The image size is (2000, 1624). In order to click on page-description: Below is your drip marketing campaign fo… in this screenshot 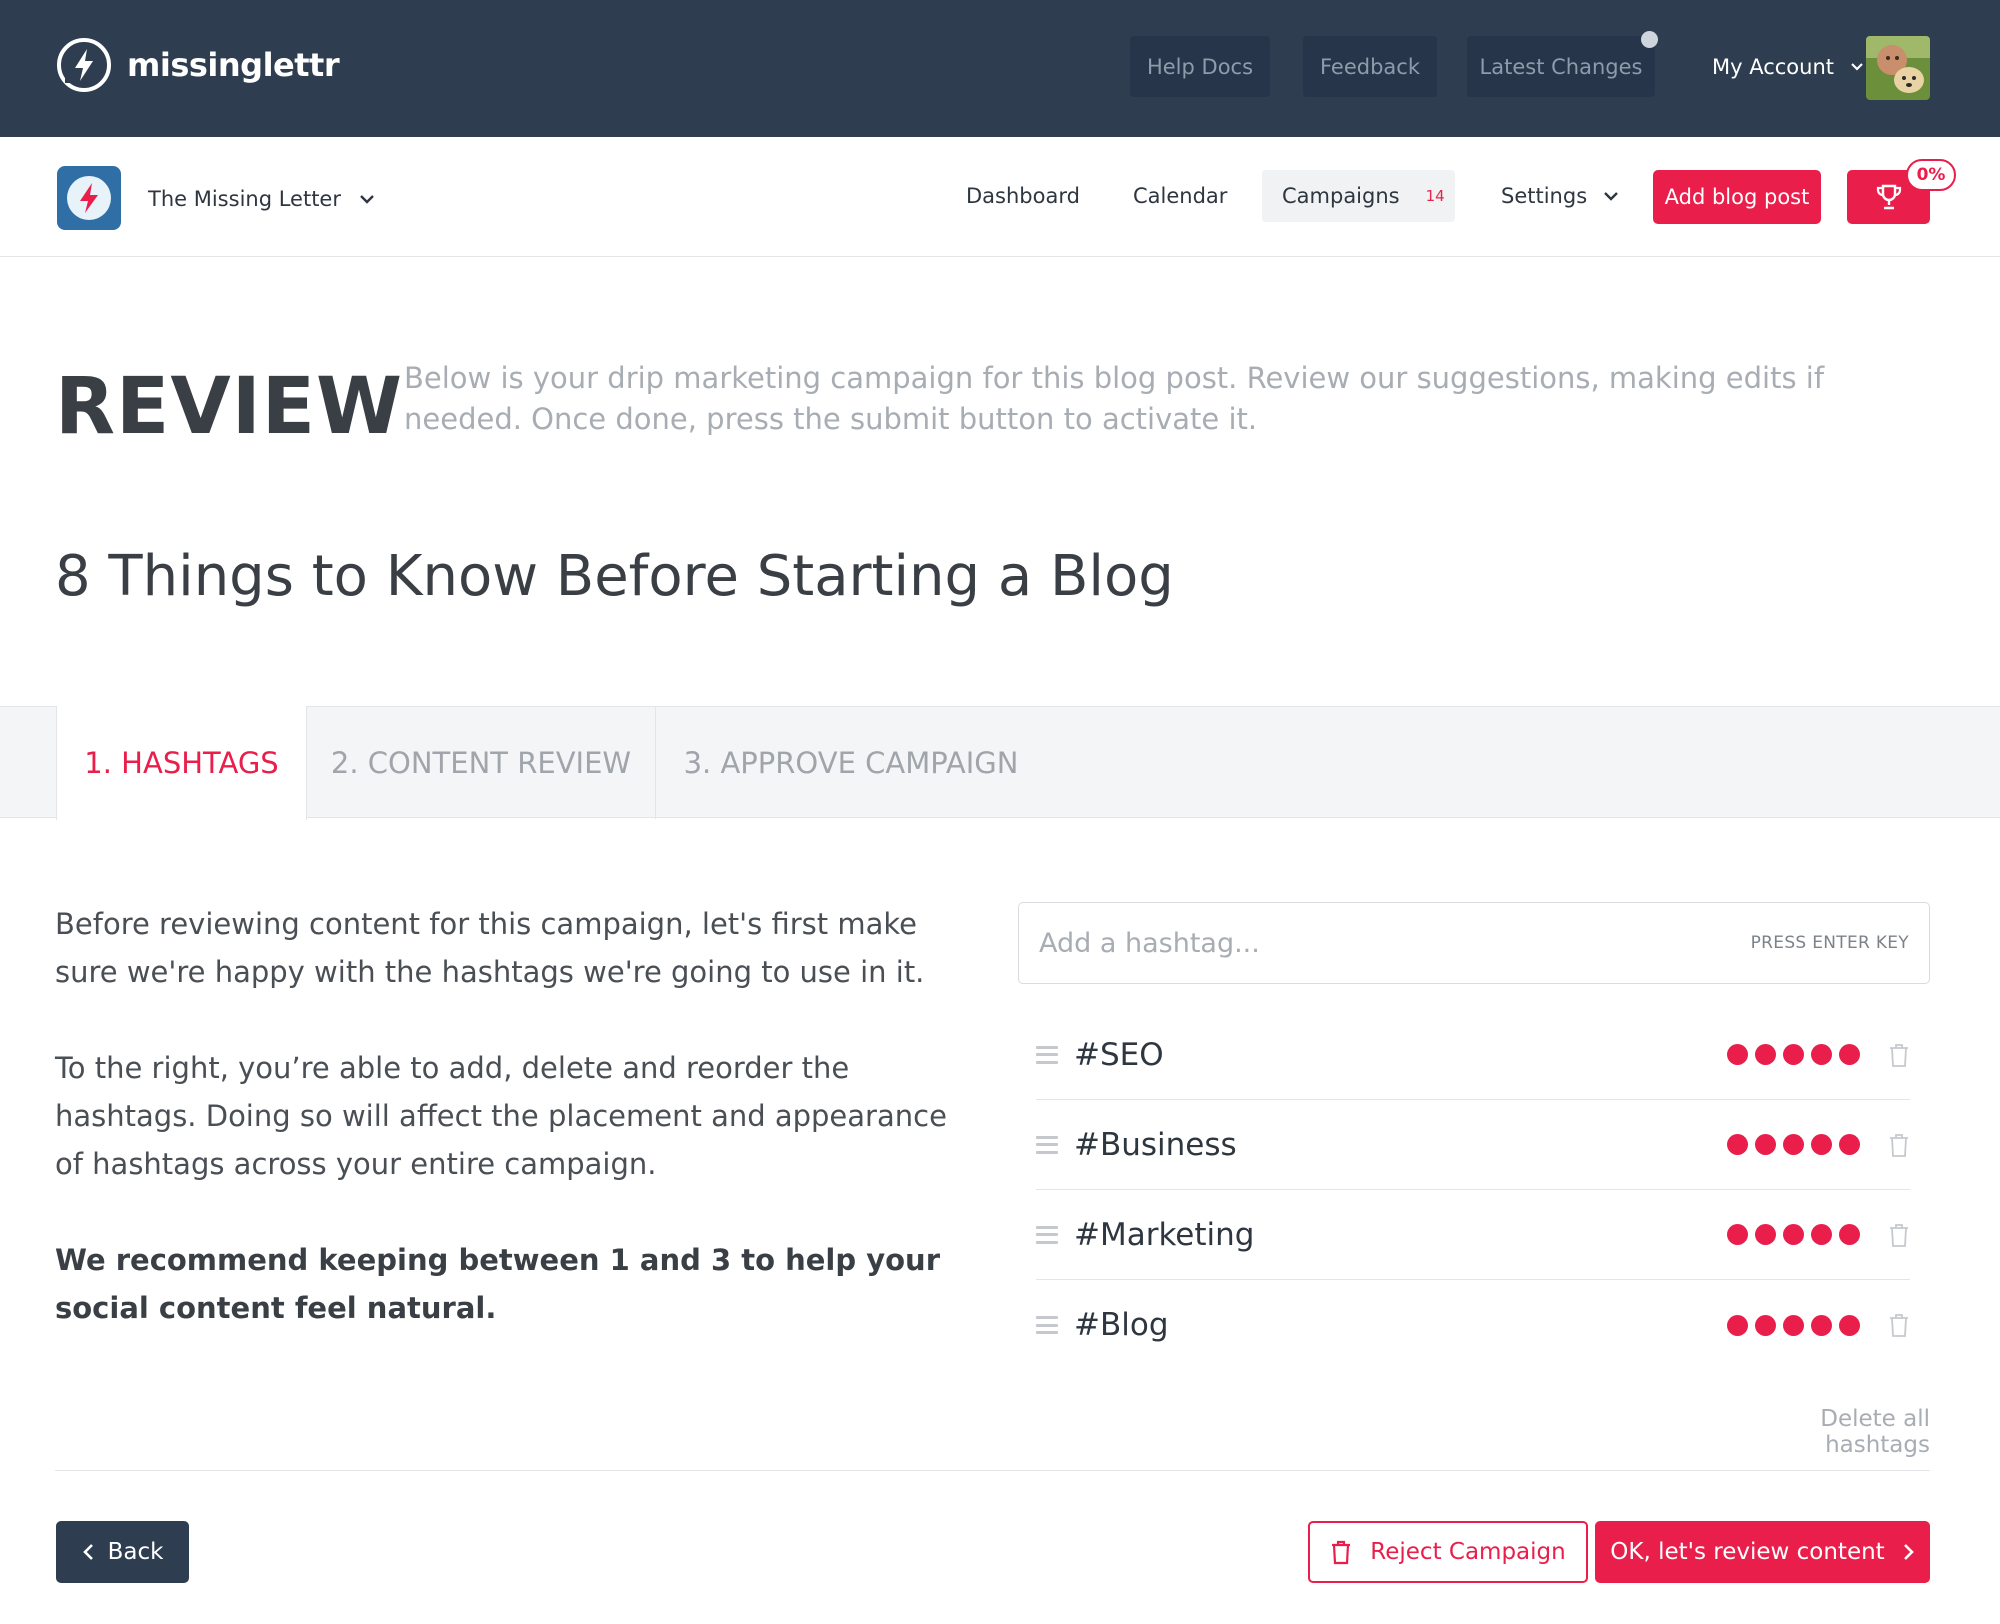, I will do `click(1114, 398)`.